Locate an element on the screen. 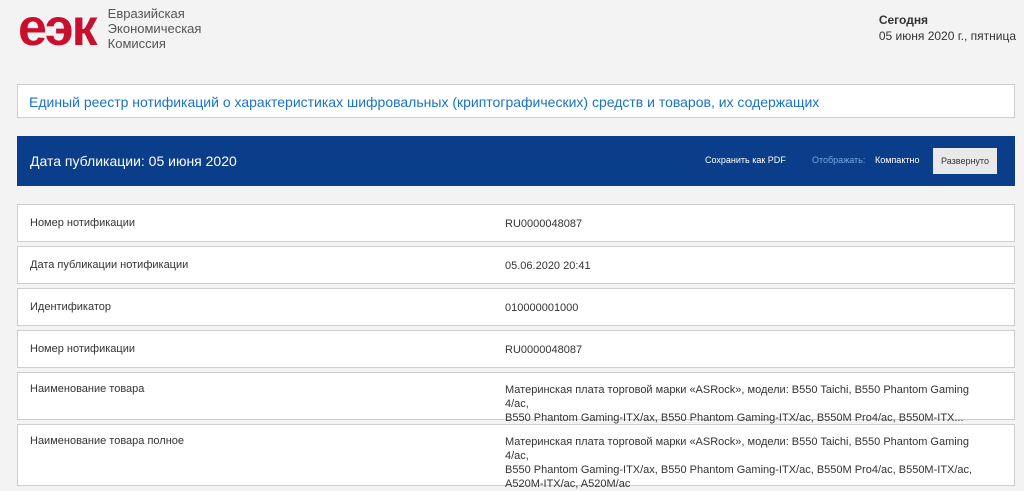 The image size is (1024, 491). row-label: Наименование товара is located at coordinates (87, 389).